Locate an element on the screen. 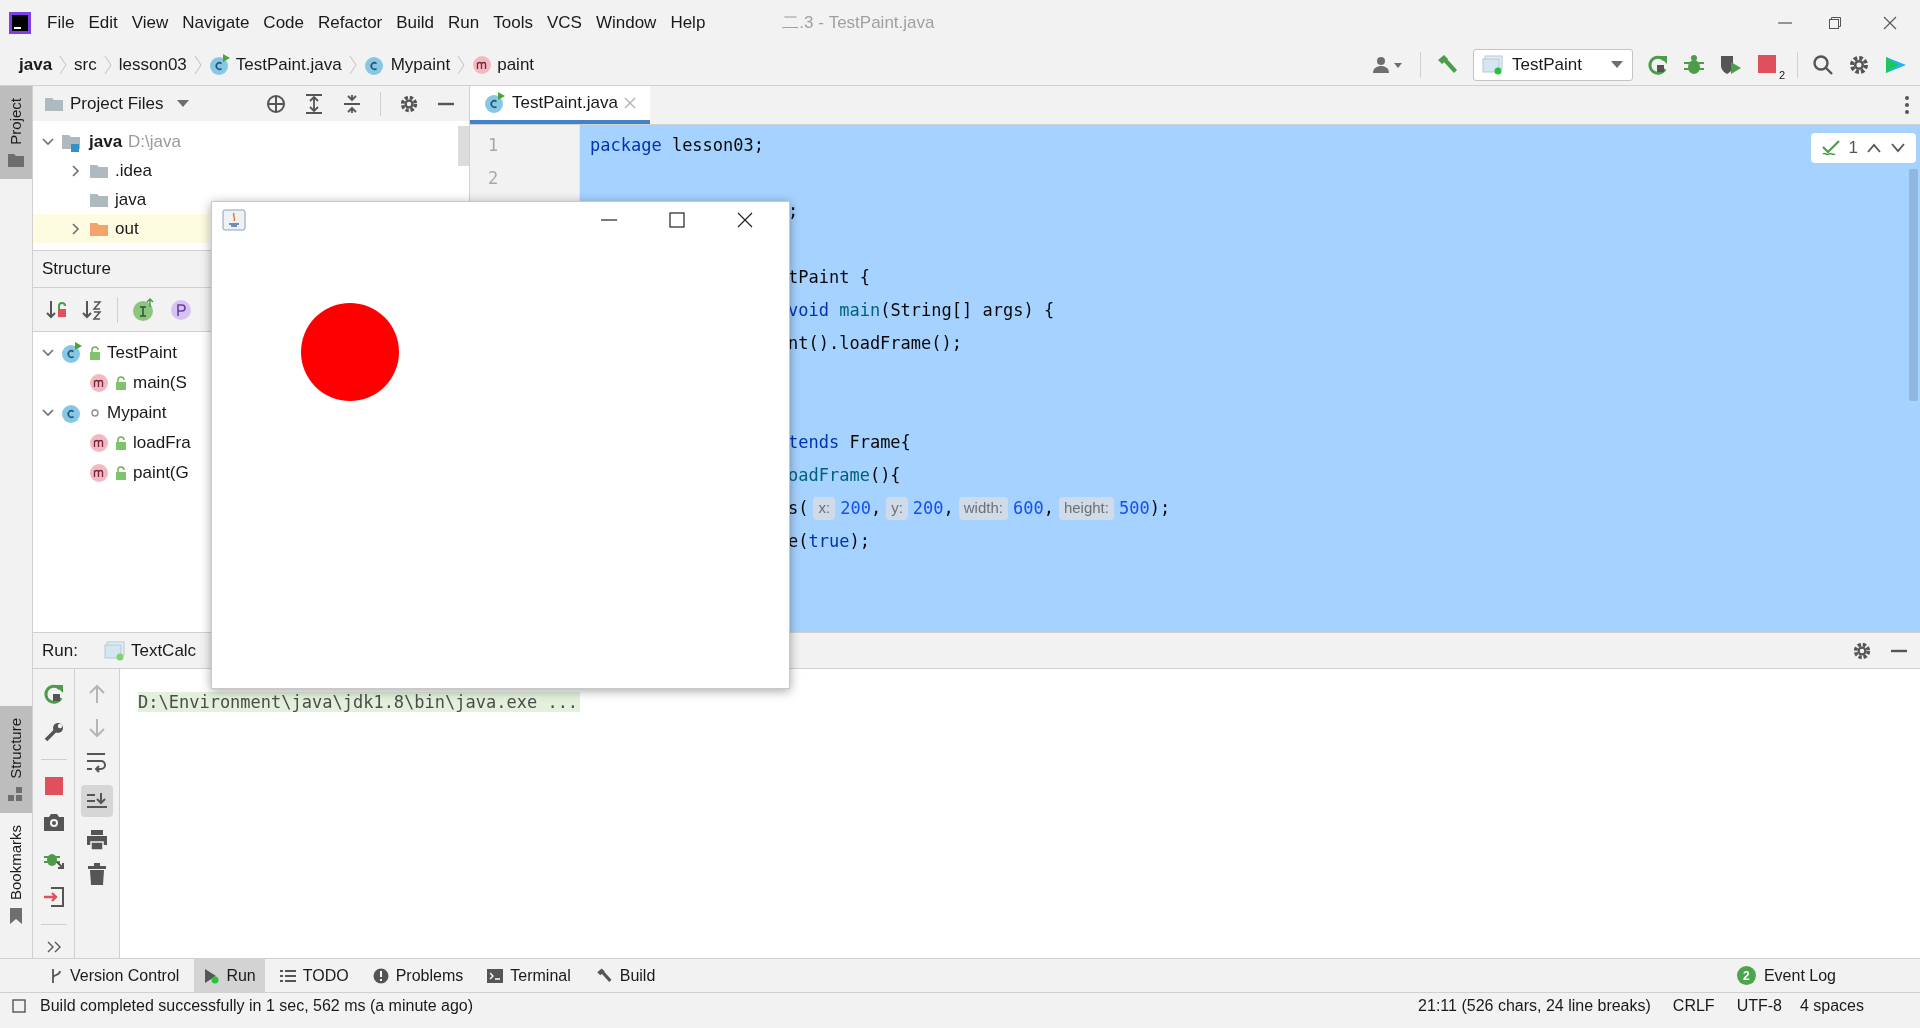 This screenshot has width=1920, height=1028. breadcrumb: paint is located at coordinates (516, 65).